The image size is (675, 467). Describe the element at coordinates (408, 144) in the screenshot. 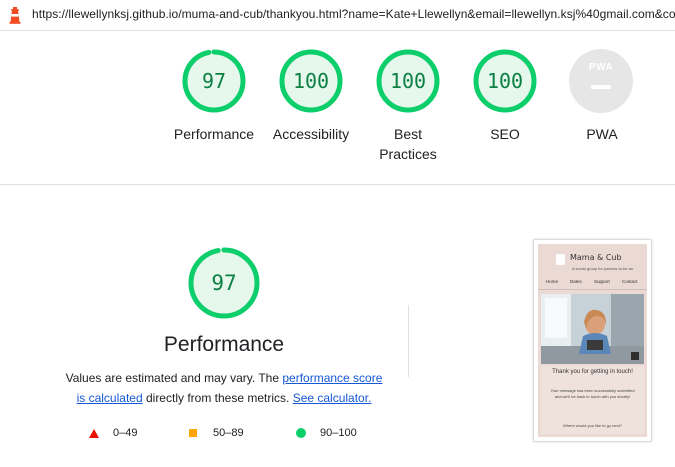

I see `gauge-label: Best Practices` at that location.